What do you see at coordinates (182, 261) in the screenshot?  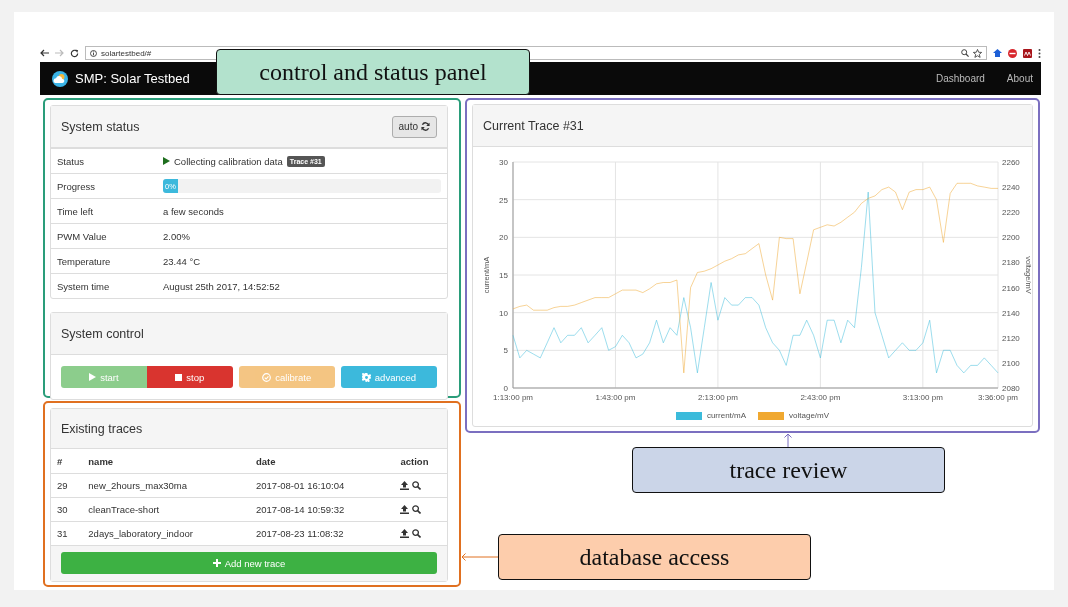 I see `status-value: 23.44 °C` at bounding box center [182, 261].